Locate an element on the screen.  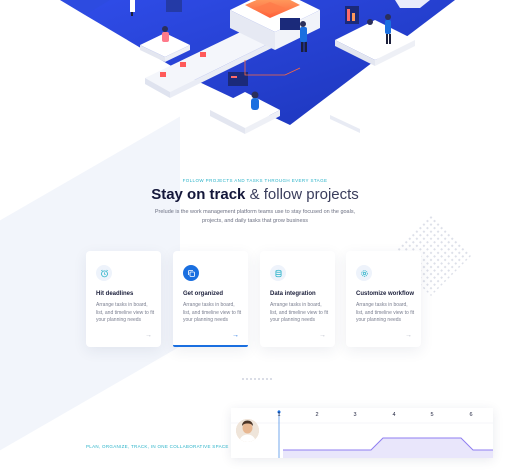
avatar is located at coordinates (247, 430).